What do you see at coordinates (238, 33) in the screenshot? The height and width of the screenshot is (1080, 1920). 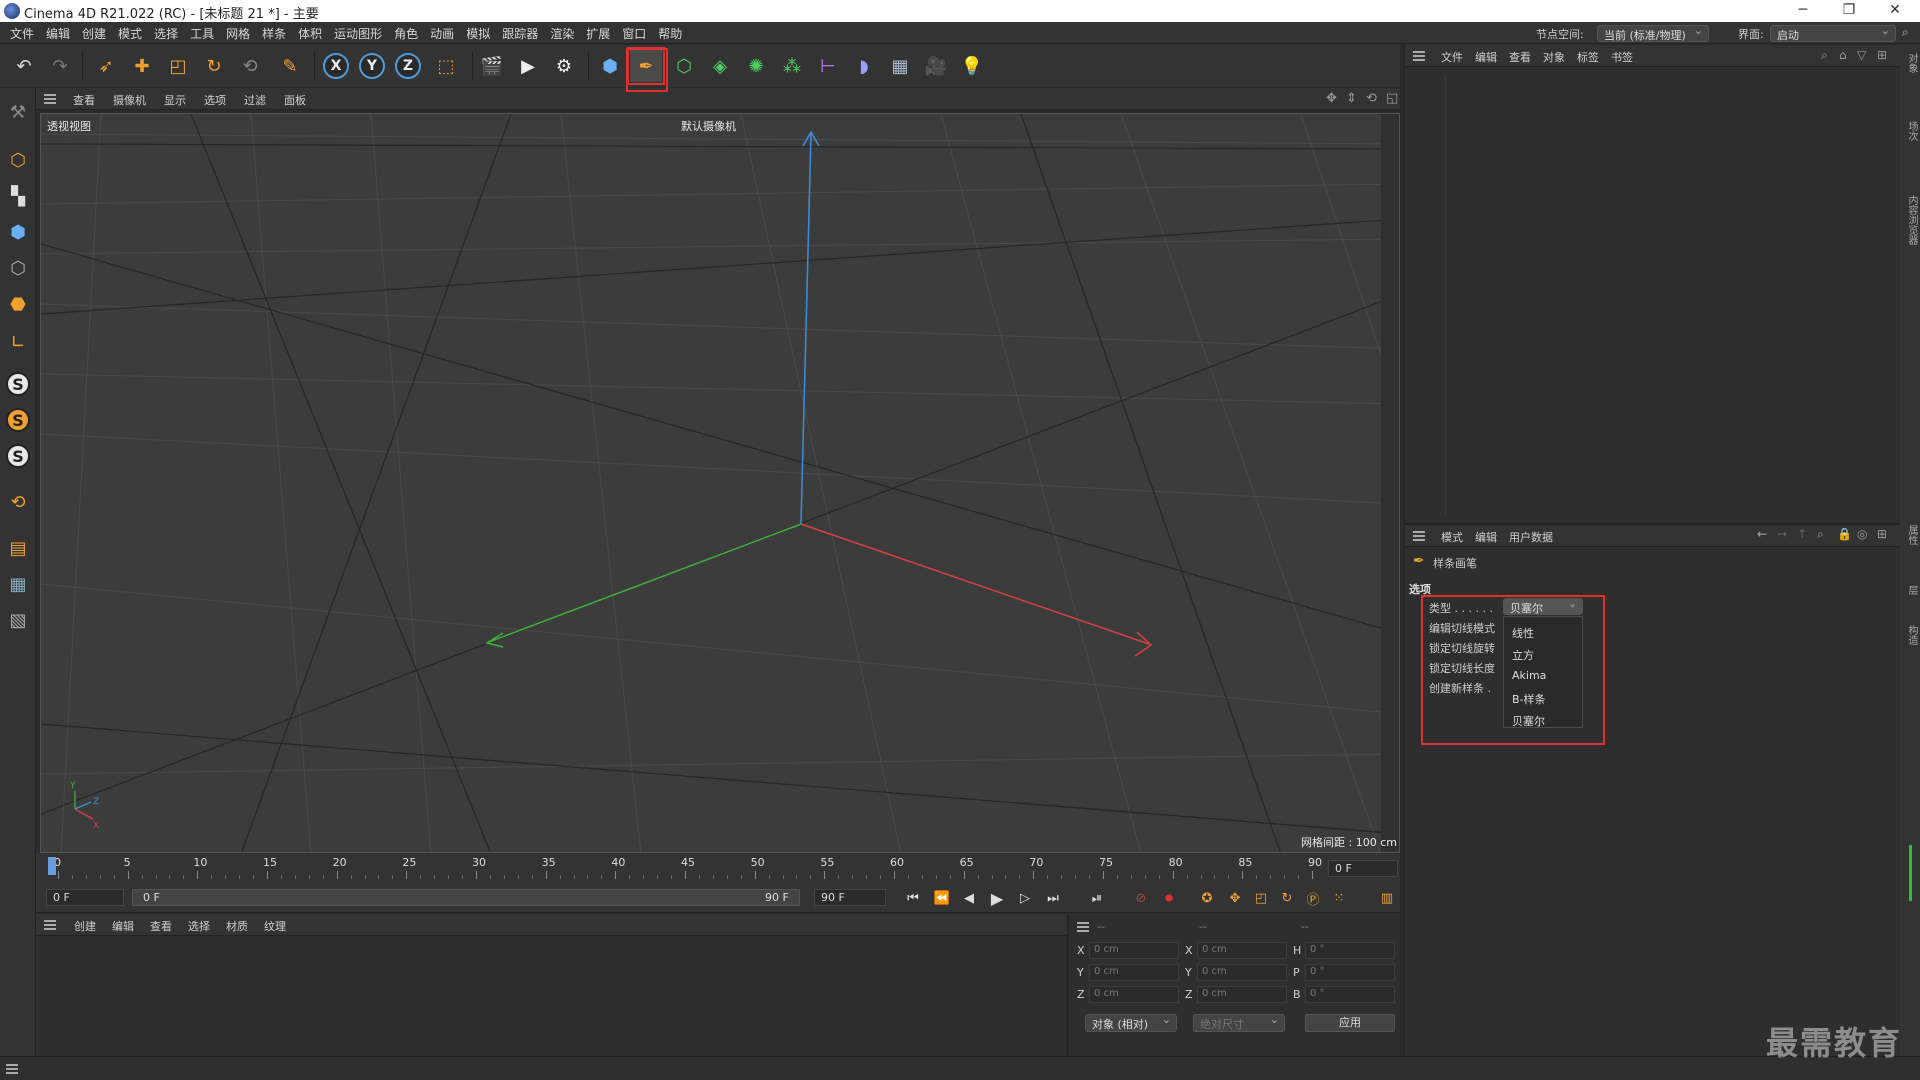 I see `menu-item-6: 网格` at bounding box center [238, 33].